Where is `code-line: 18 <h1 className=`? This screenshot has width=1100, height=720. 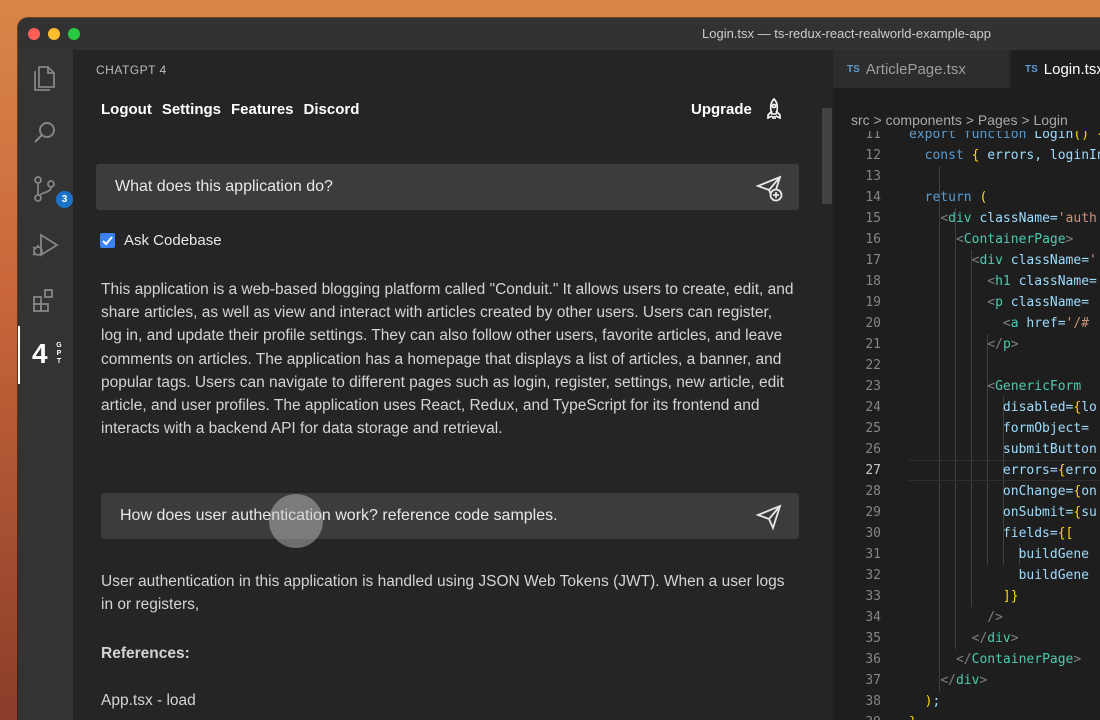 code-line: 18 <h1 className= is located at coordinates (966, 281).